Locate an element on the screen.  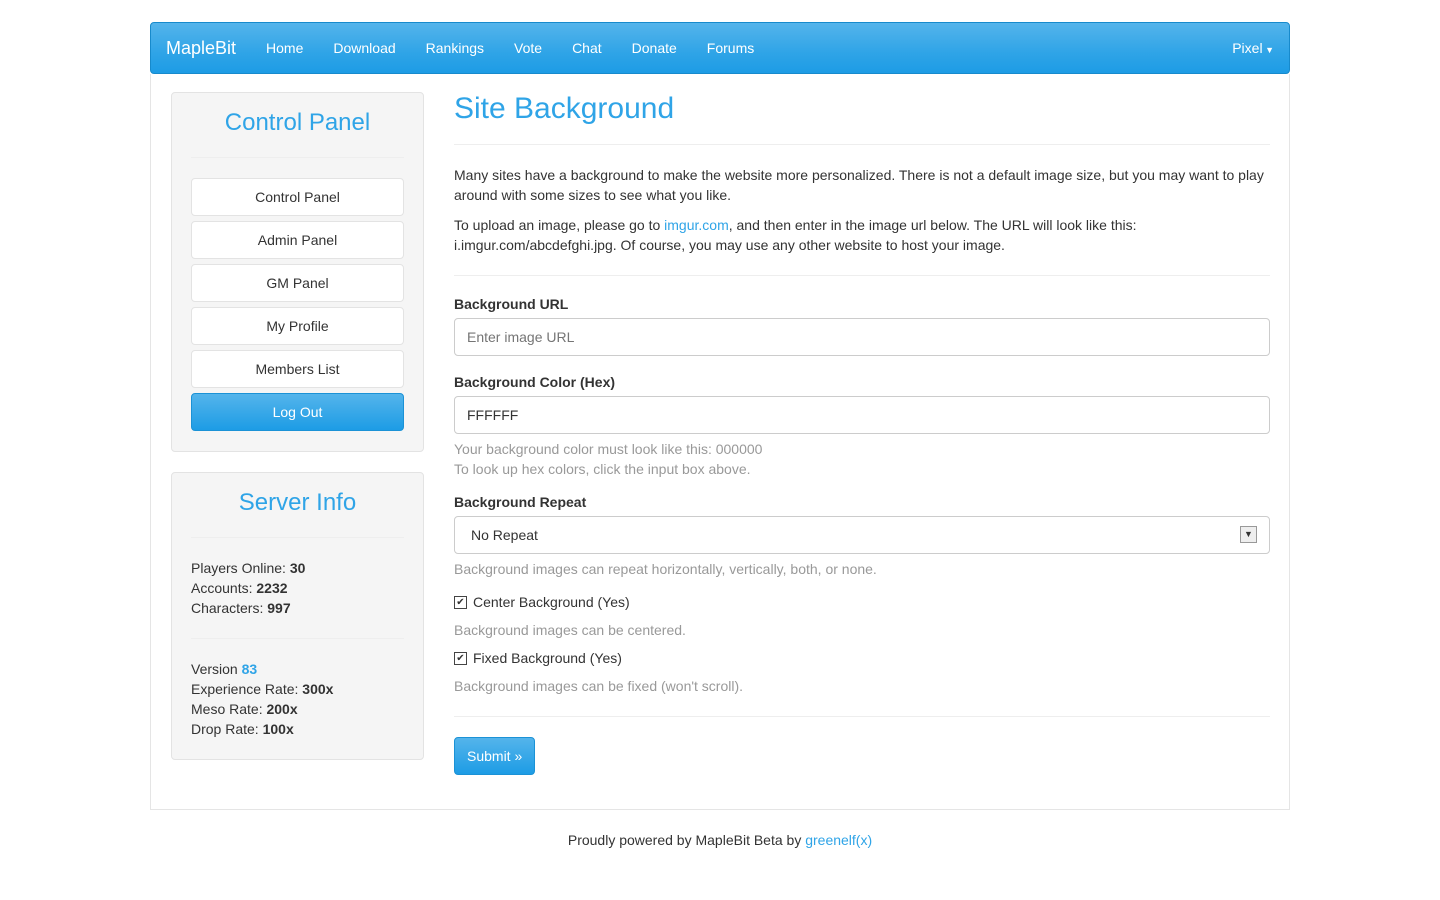
server-info-title: Server Info is located at coordinates (297, 513).